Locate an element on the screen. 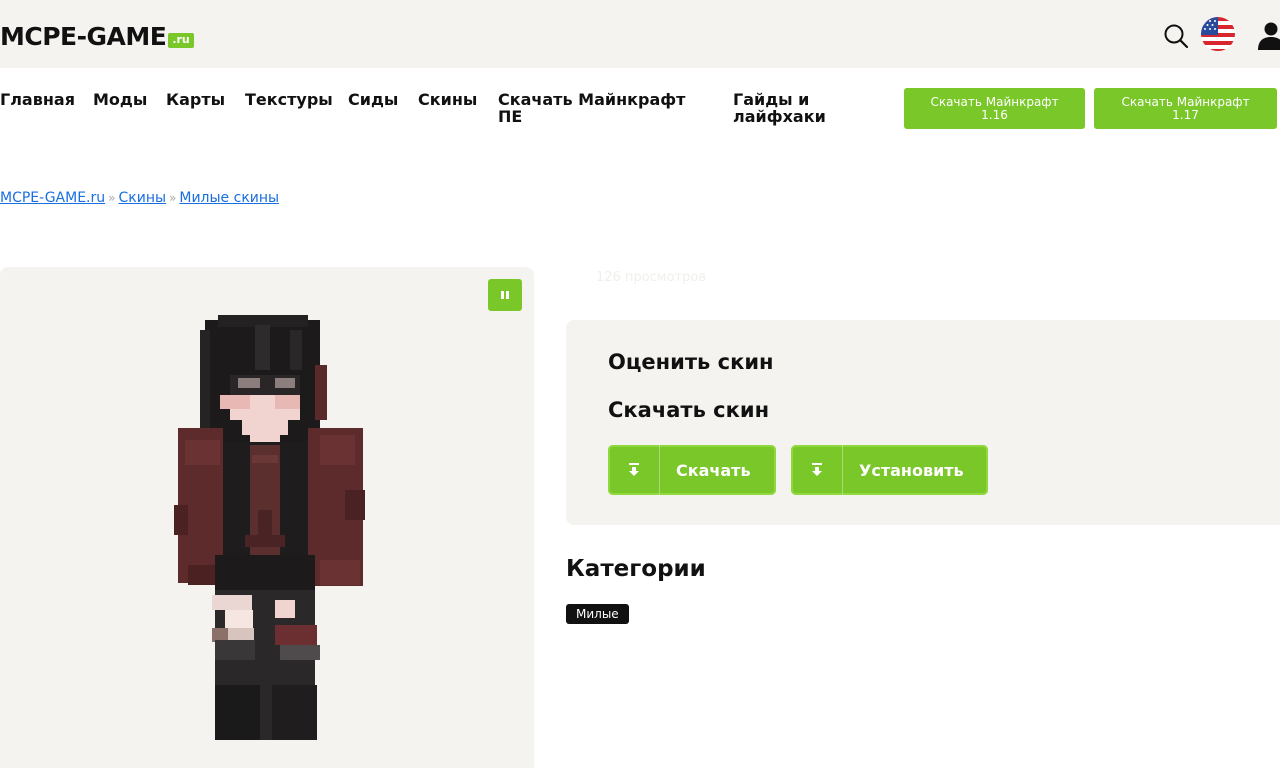  nav-item-maps: Карты is located at coordinates (195, 99).